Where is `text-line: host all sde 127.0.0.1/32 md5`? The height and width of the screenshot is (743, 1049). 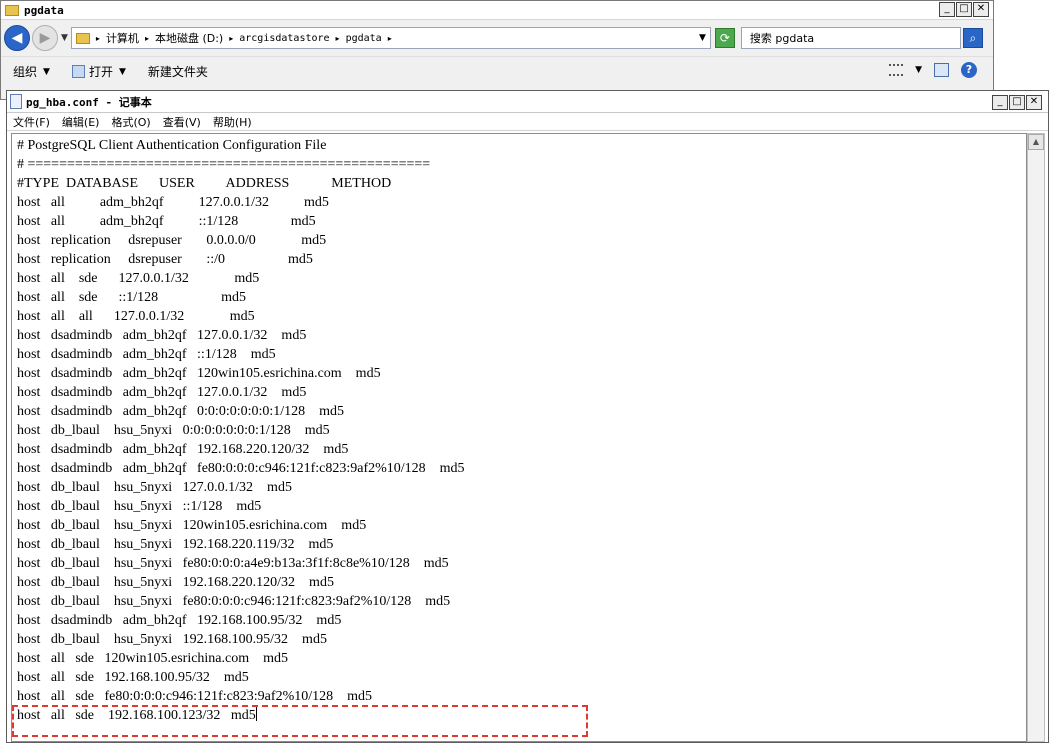 text-line: host all sde 127.0.0.1/32 md5 is located at coordinates (138, 278).